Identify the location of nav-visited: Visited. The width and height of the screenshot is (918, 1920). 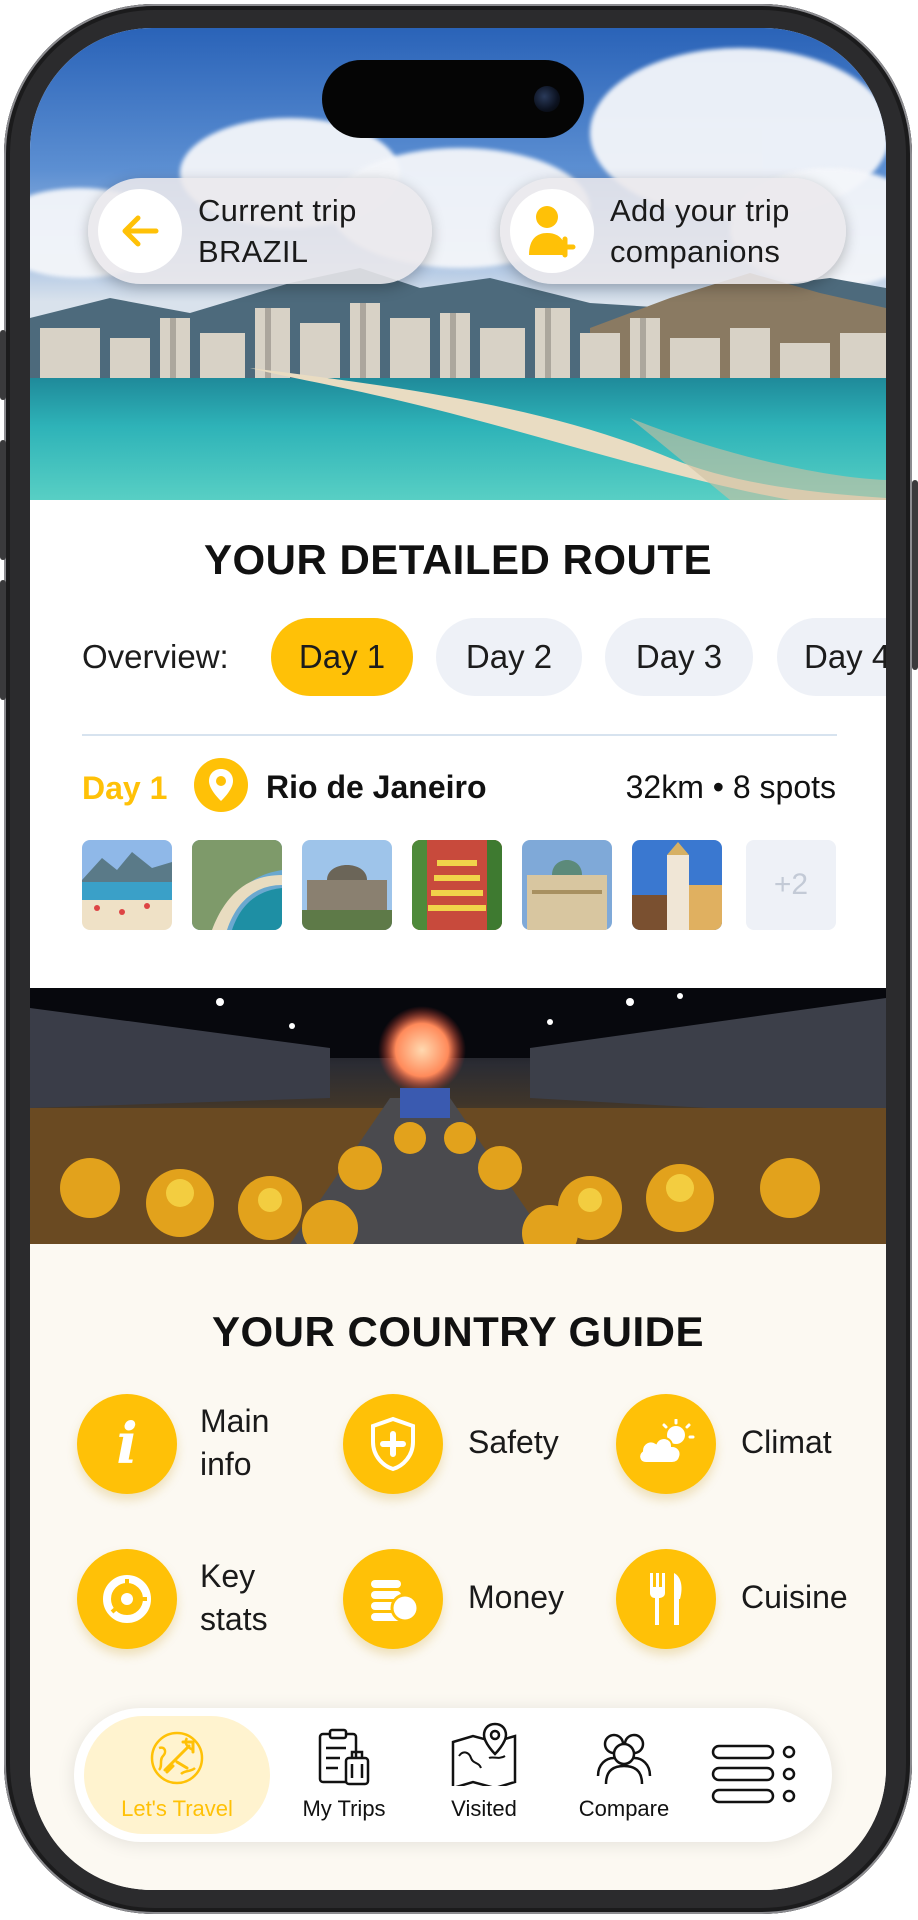
(484, 1775).